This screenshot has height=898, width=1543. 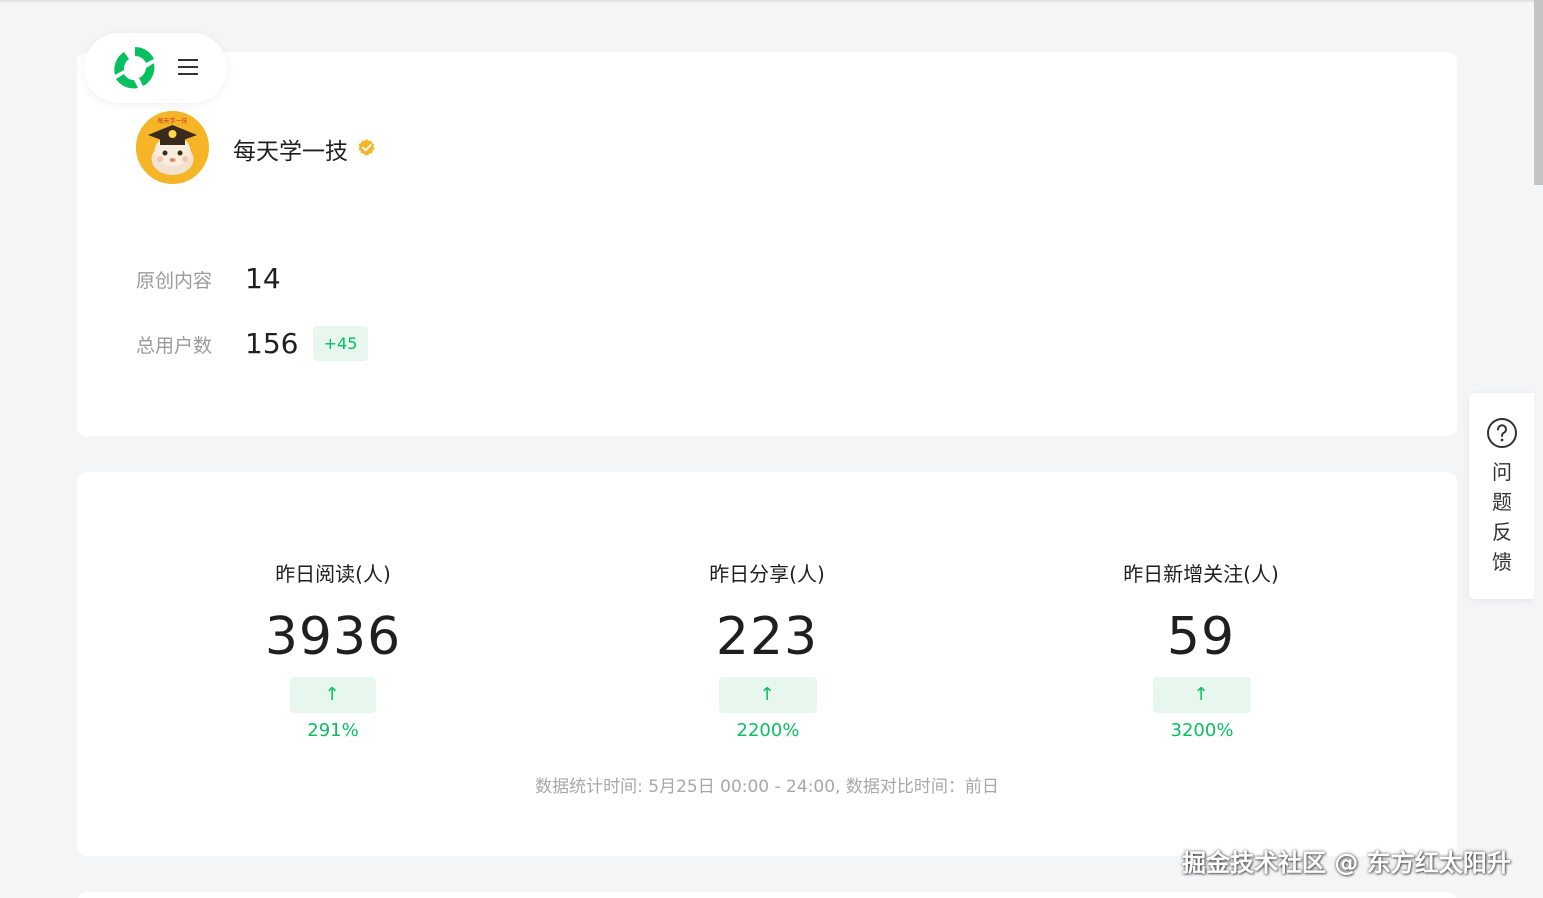 I want to click on feedback-char: 问, so click(x=1502, y=472).